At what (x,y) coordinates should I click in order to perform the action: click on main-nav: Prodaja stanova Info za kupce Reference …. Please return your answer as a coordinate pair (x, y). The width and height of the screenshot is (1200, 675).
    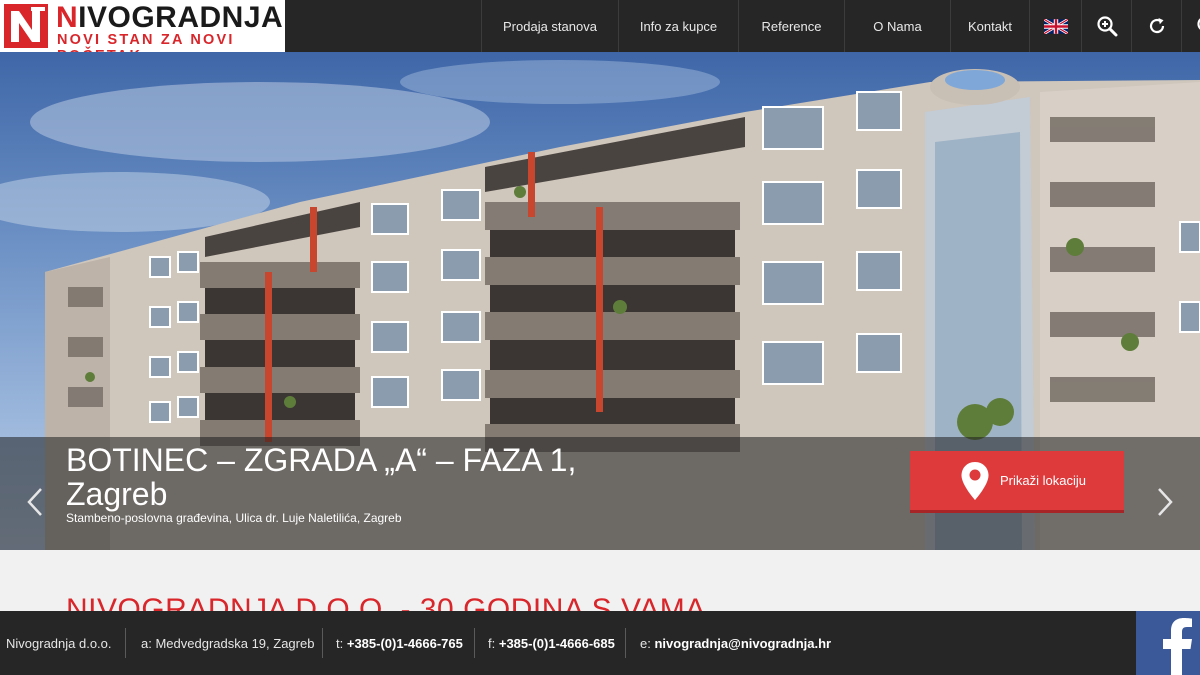
    Looking at the image, I should click on (840, 26).